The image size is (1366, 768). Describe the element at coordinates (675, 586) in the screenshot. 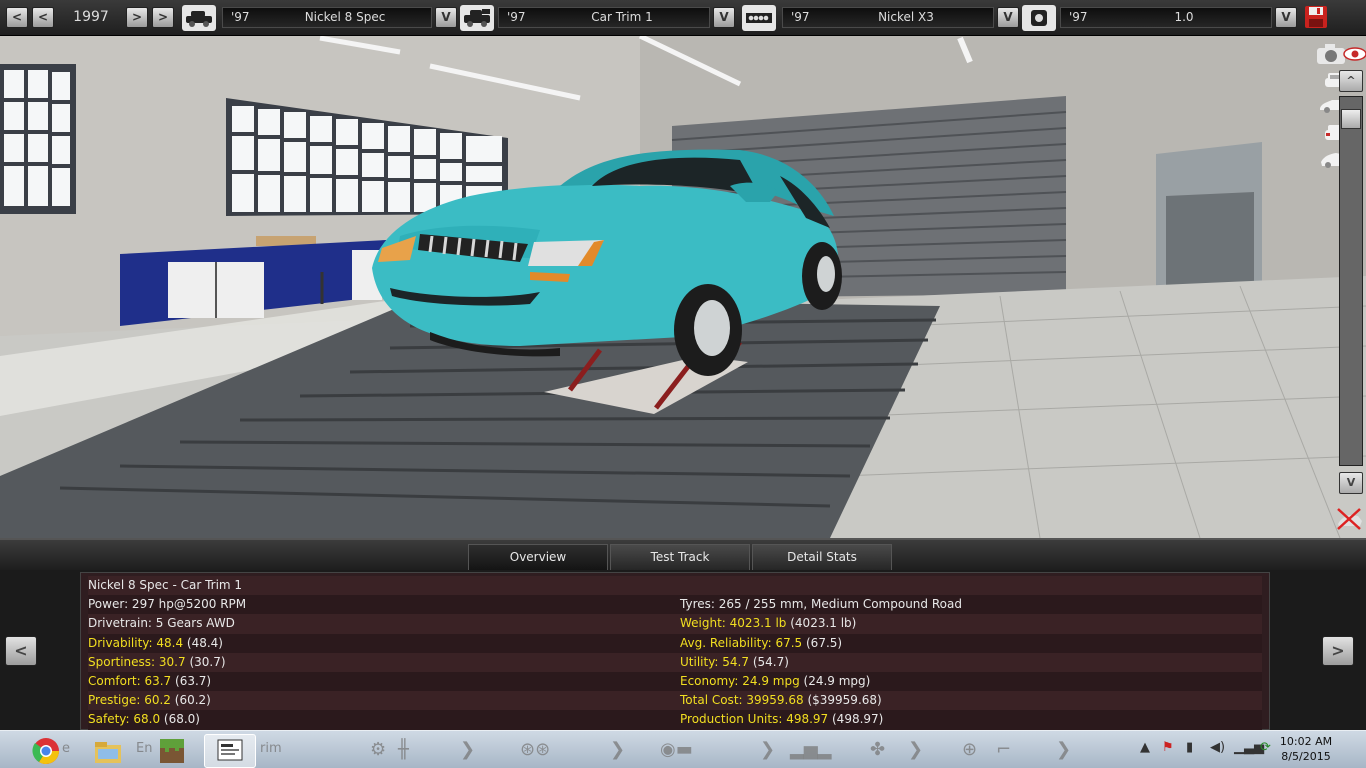

I see `stats-row: Nickel 8 Spec - Car Trim 1` at that location.